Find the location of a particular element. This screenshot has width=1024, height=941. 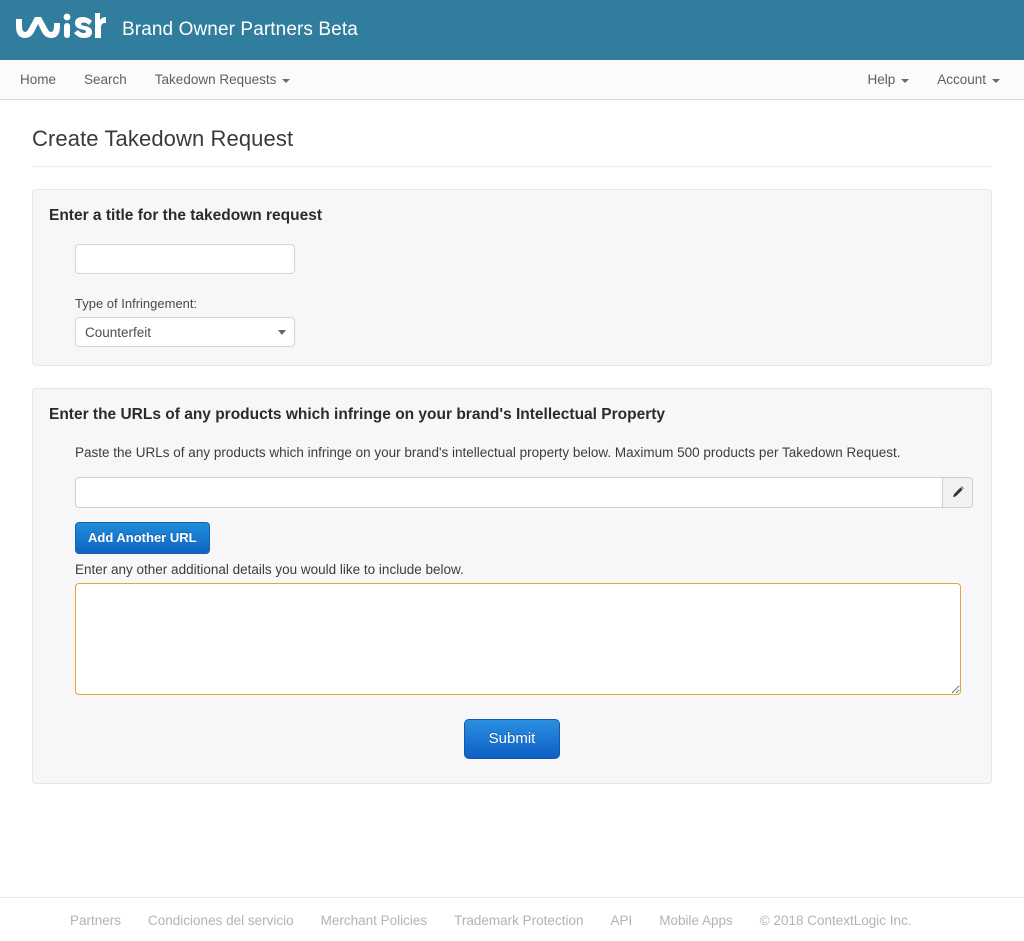

infringement-type-select: Counterfeit is located at coordinates (185, 332).